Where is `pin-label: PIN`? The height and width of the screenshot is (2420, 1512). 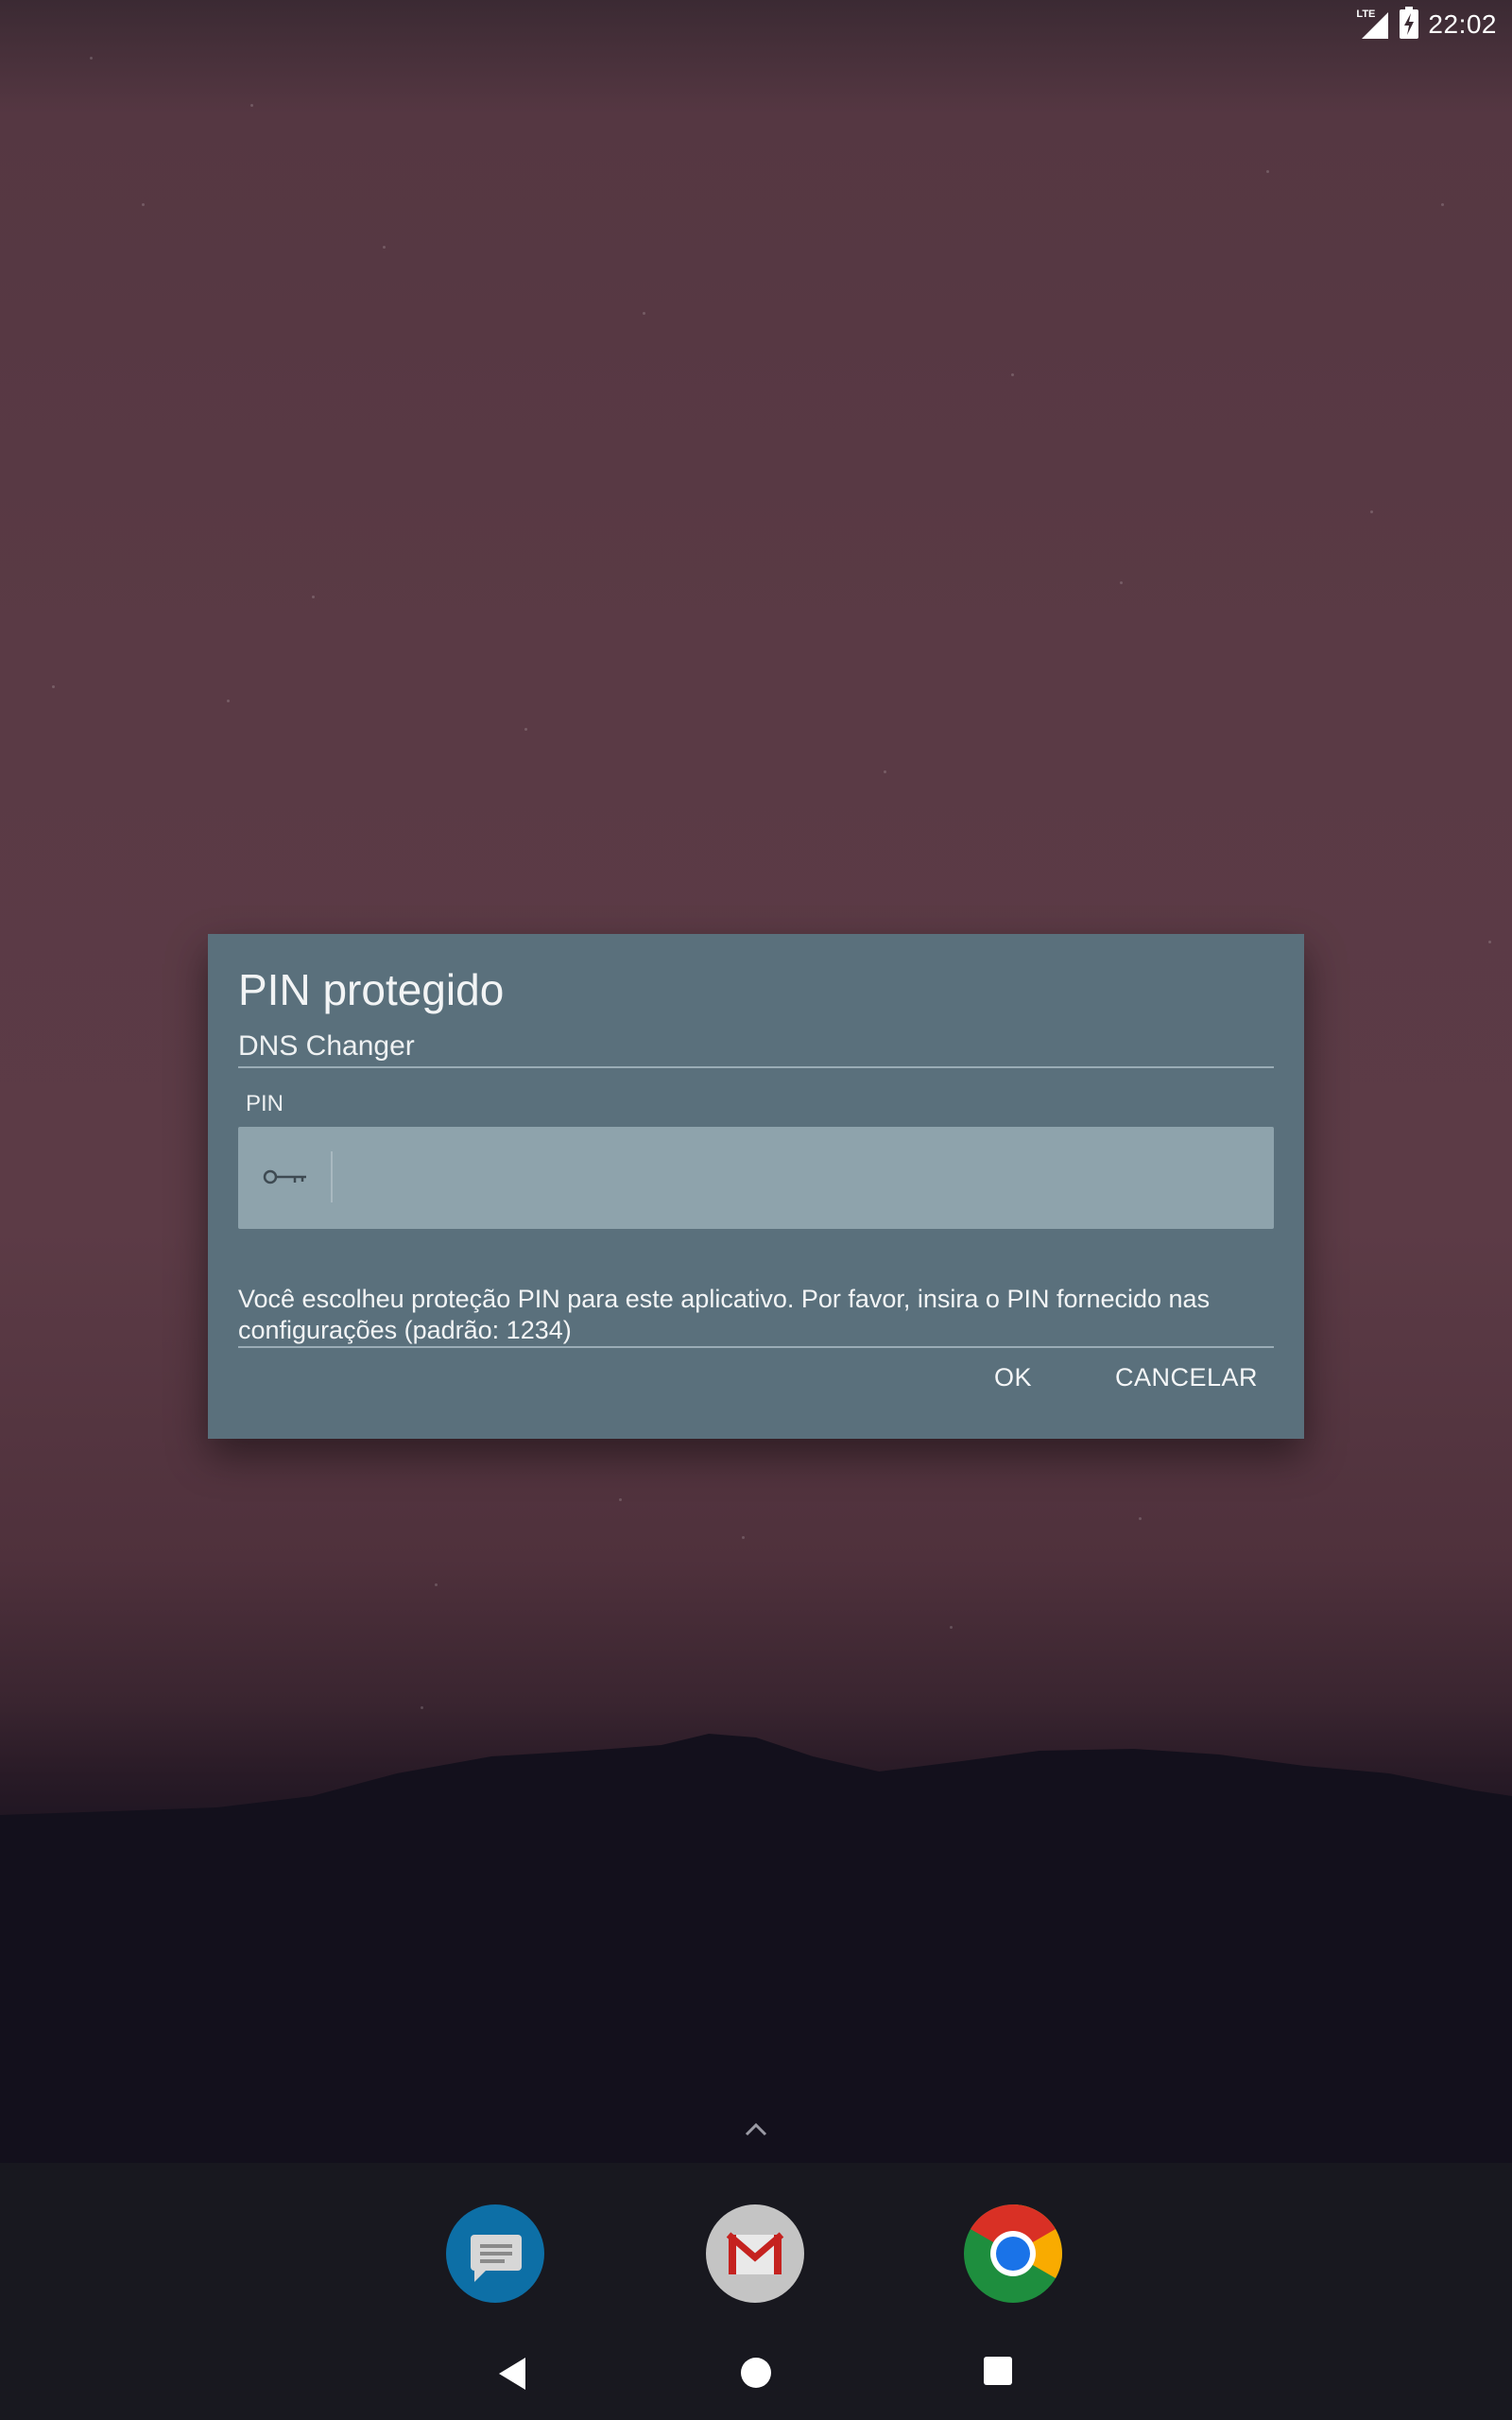 pin-label: PIN is located at coordinates (265, 1103).